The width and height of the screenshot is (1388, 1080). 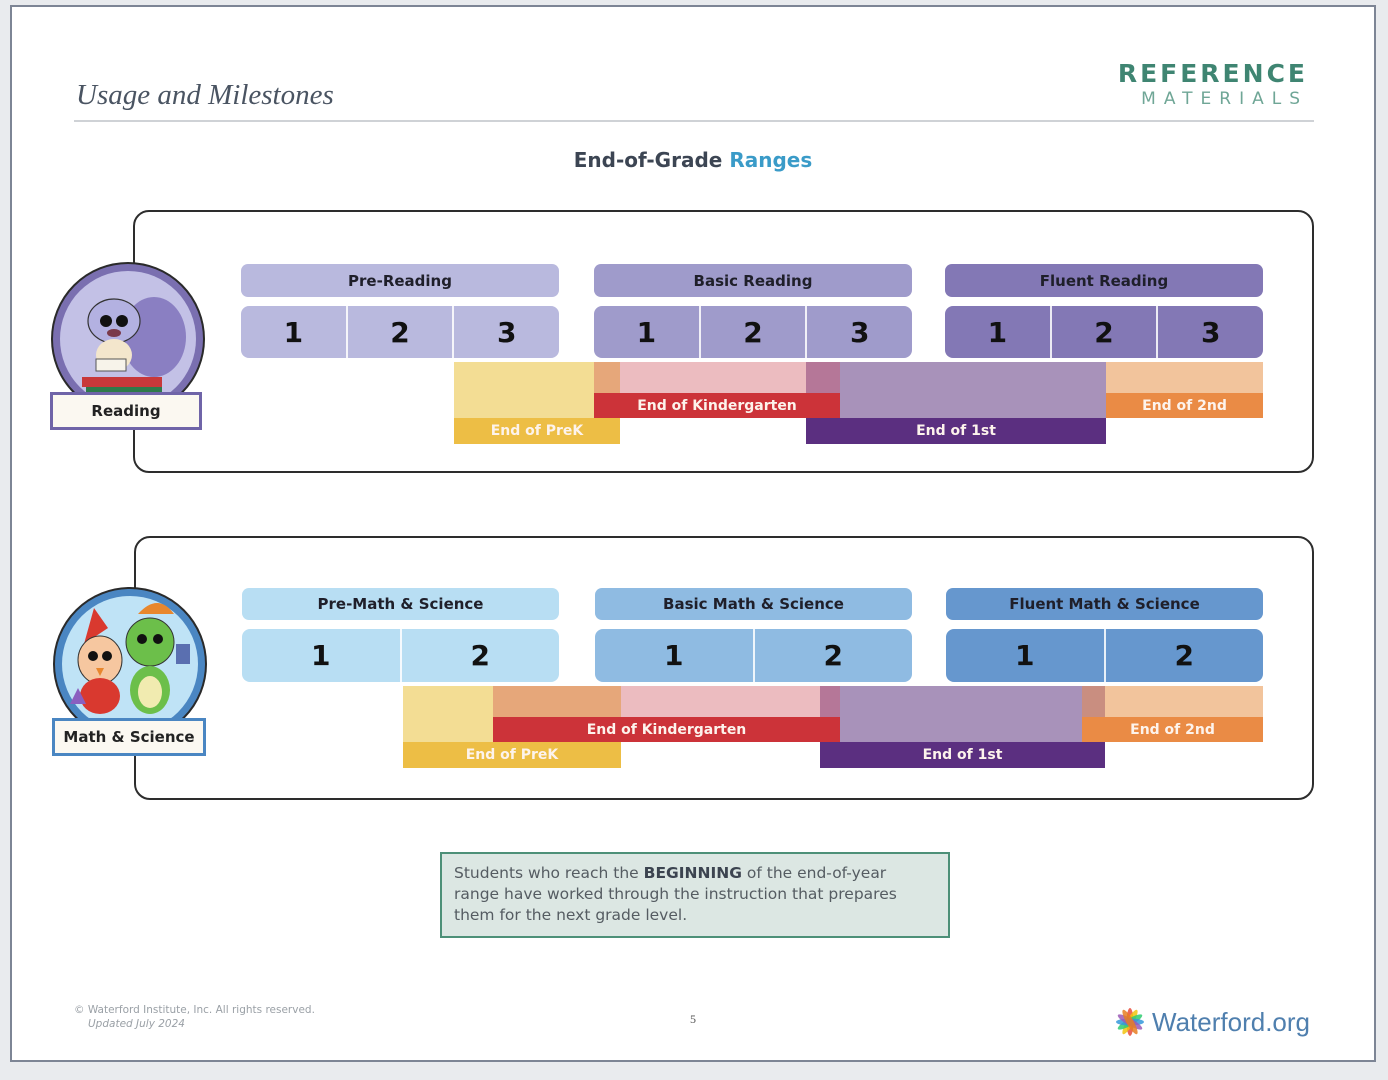 What do you see at coordinates (694, 121) in the screenshot?
I see `header-divider` at bounding box center [694, 121].